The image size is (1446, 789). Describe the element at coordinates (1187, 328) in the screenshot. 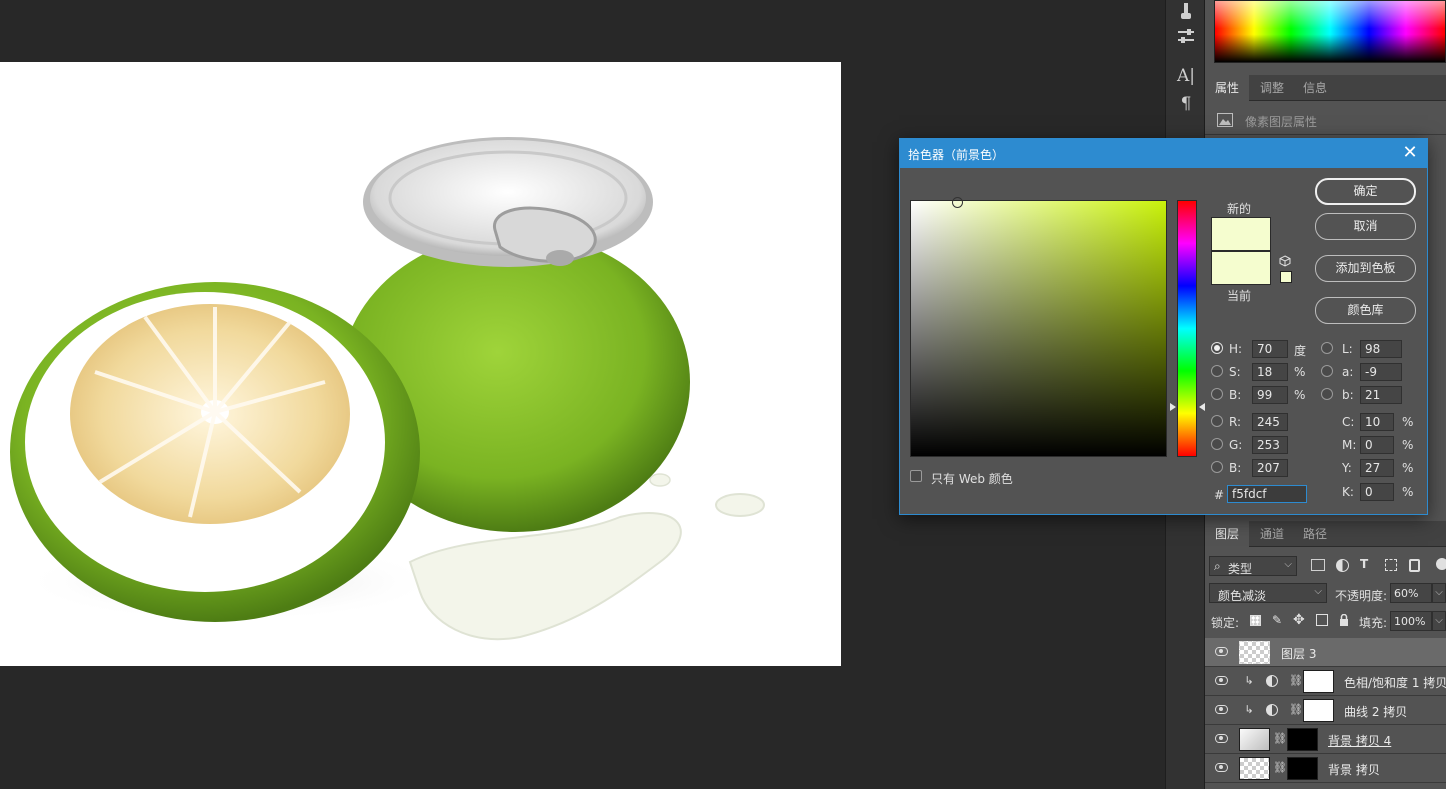

I see `hue-slider` at that location.